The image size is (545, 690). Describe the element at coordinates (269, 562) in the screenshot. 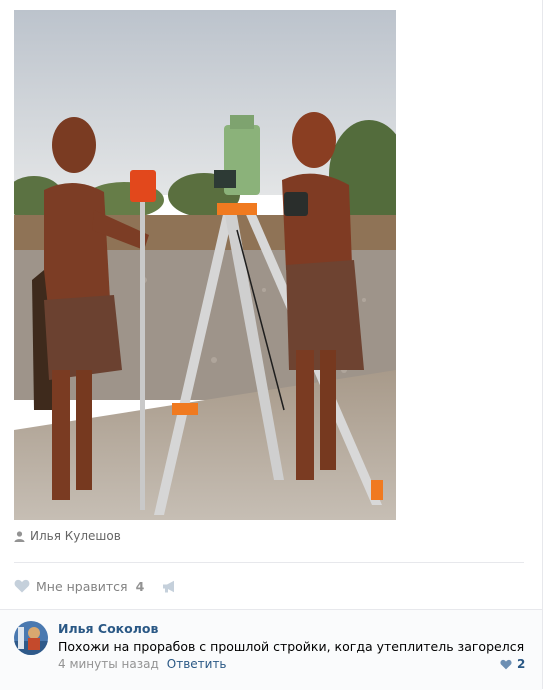

I see `post-divider` at that location.